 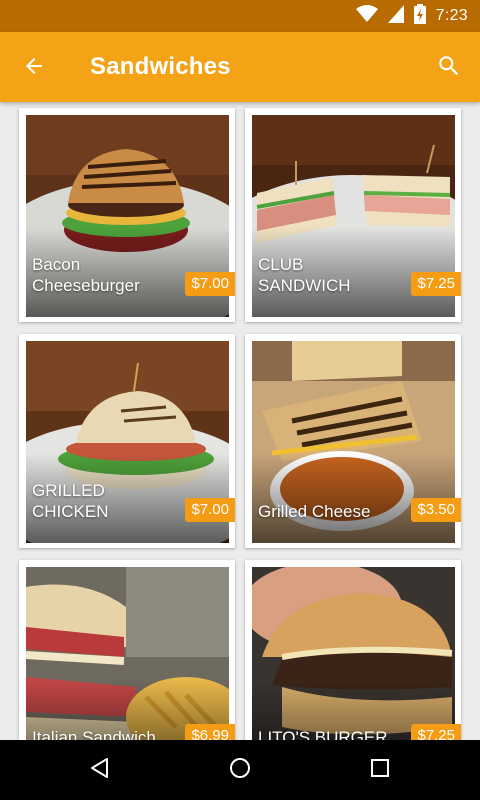 What do you see at coordinates (366, 16) in the screenshot?
I see `wifi-icon` at bounding box center [366, 16].